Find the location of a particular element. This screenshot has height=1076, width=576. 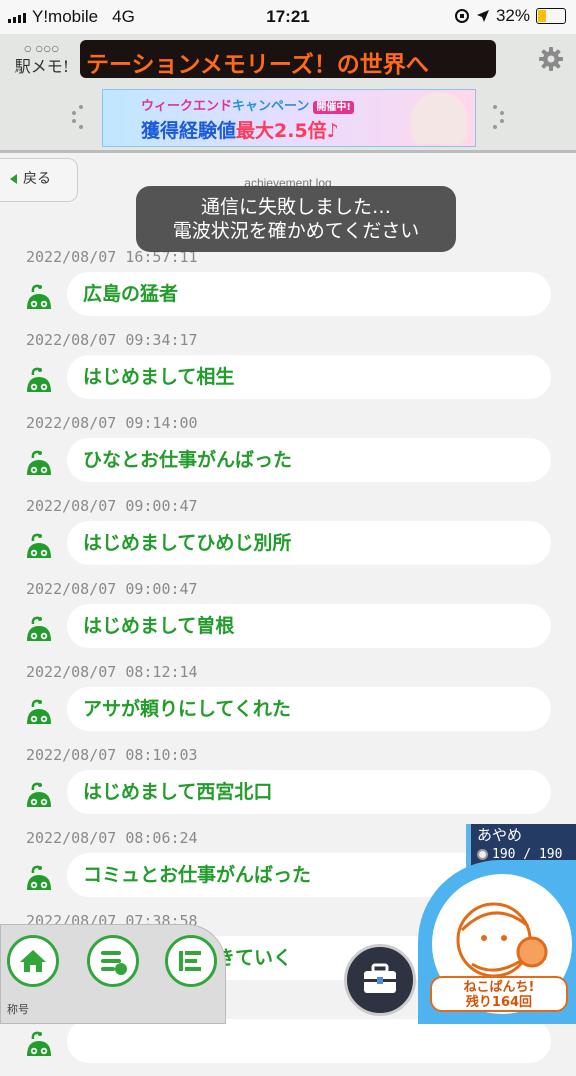

error-toast: 通信に失敗しました… 電波状況を確かめてください is located at coordinates (296, 219).